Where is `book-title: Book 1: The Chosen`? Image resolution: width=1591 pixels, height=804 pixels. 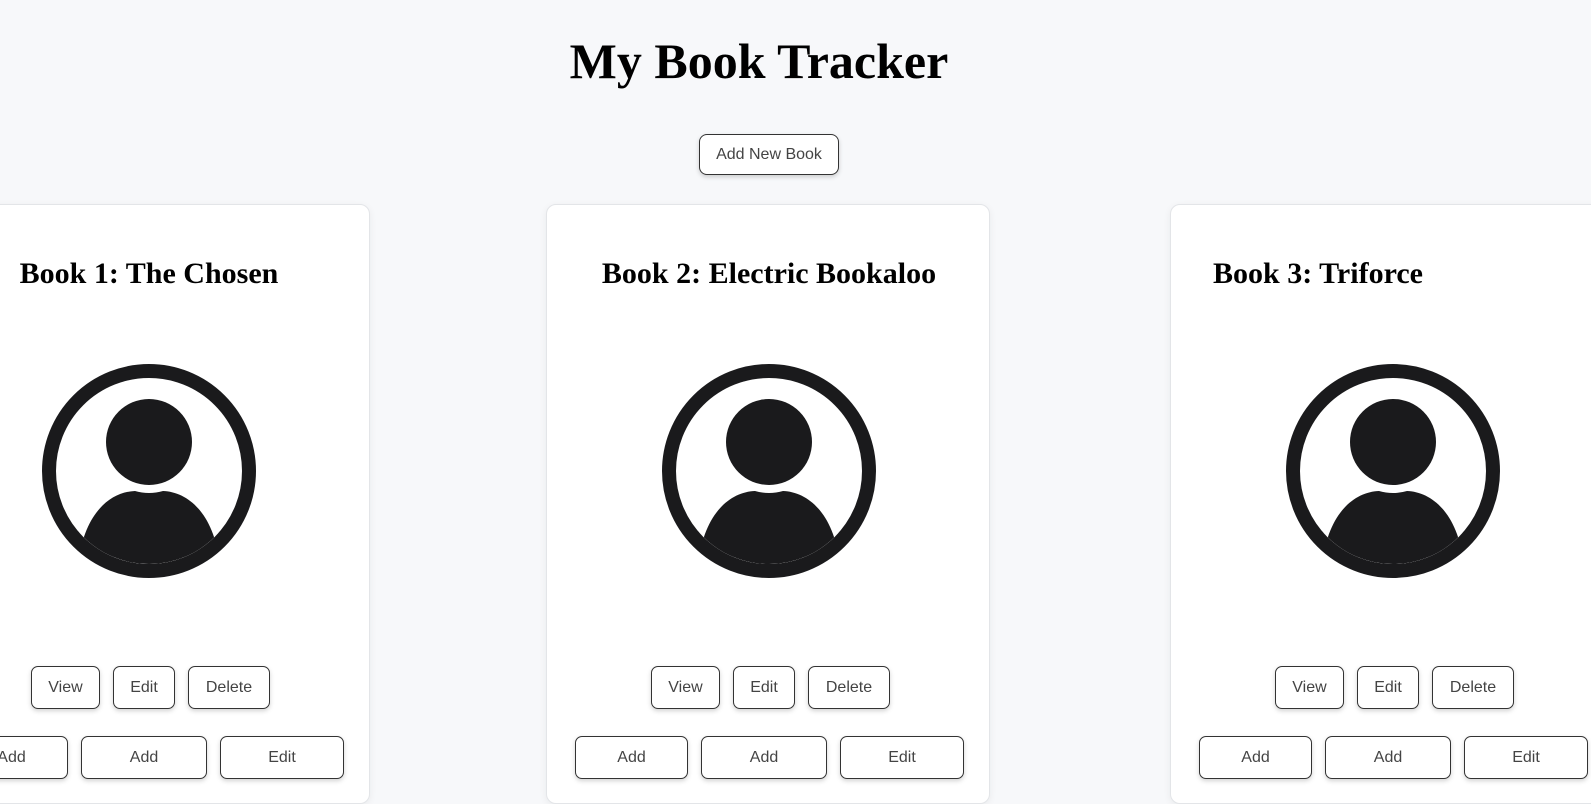 book-title: Book 1: The Chosen is located at coordinates (149, 273).